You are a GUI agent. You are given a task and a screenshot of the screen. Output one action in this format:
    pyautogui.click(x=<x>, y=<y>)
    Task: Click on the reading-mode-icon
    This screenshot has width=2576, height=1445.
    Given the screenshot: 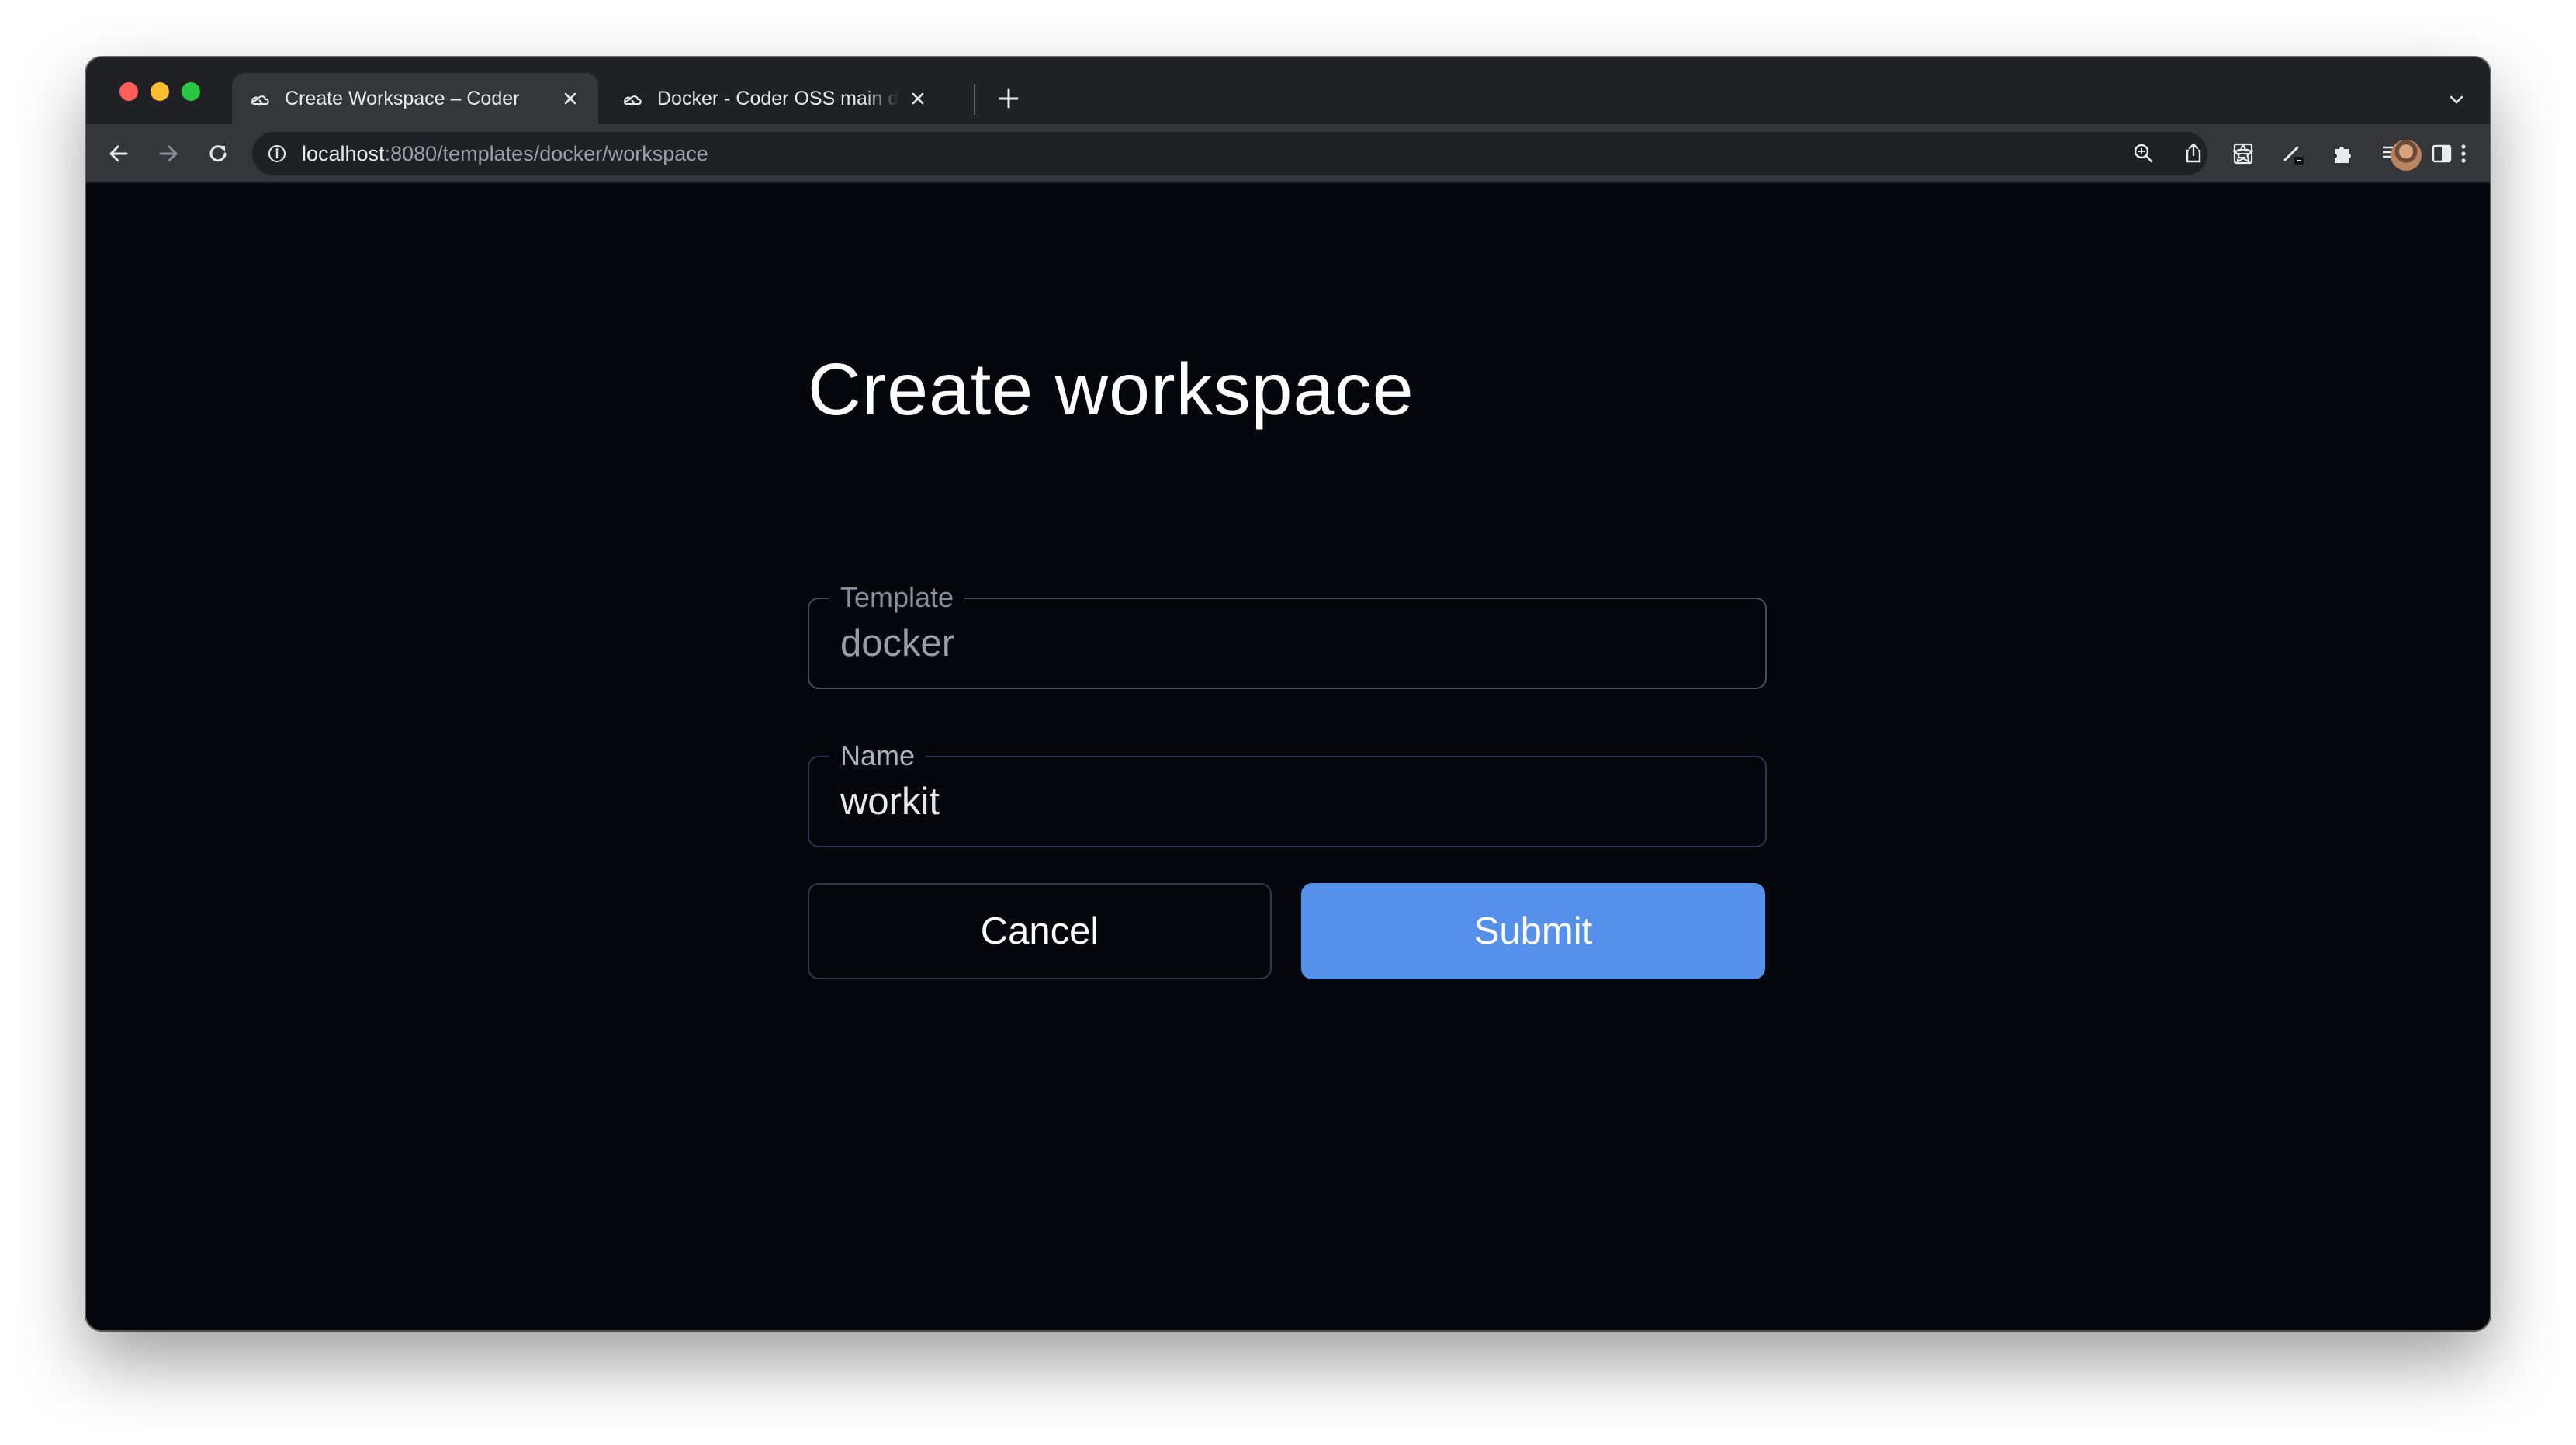 What is the action you would take?
    pyautogui.click(x=2243, y=154)
    